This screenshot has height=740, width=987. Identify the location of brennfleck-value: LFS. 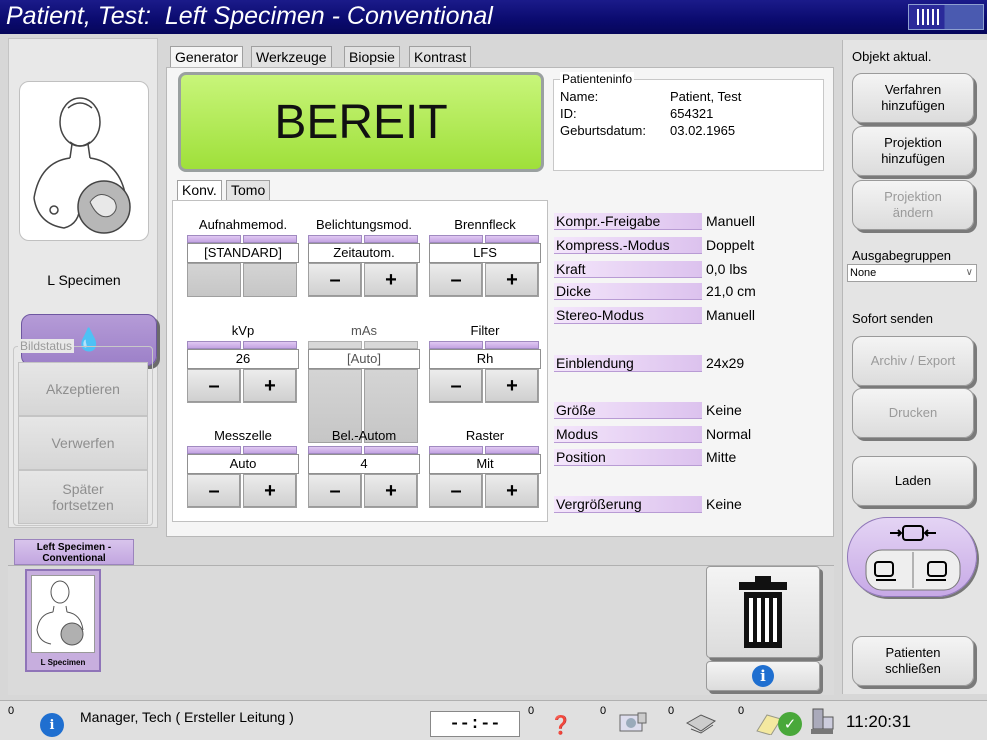
(485, 253).